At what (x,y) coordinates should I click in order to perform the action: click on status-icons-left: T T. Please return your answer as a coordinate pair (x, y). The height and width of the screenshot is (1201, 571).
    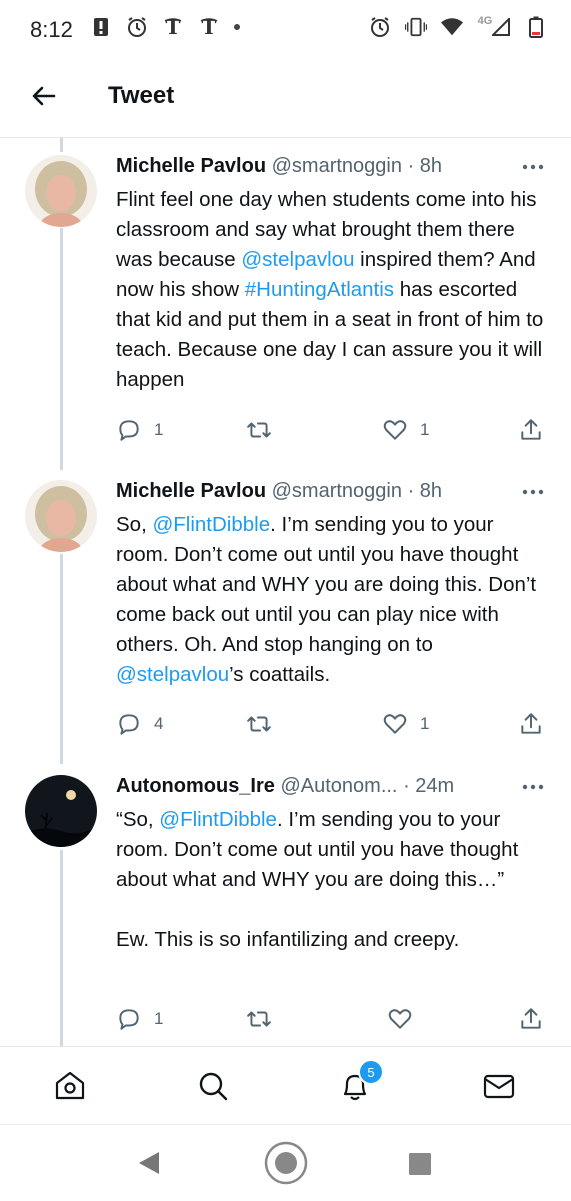
    Looking at the image, I should click on (165, 27).